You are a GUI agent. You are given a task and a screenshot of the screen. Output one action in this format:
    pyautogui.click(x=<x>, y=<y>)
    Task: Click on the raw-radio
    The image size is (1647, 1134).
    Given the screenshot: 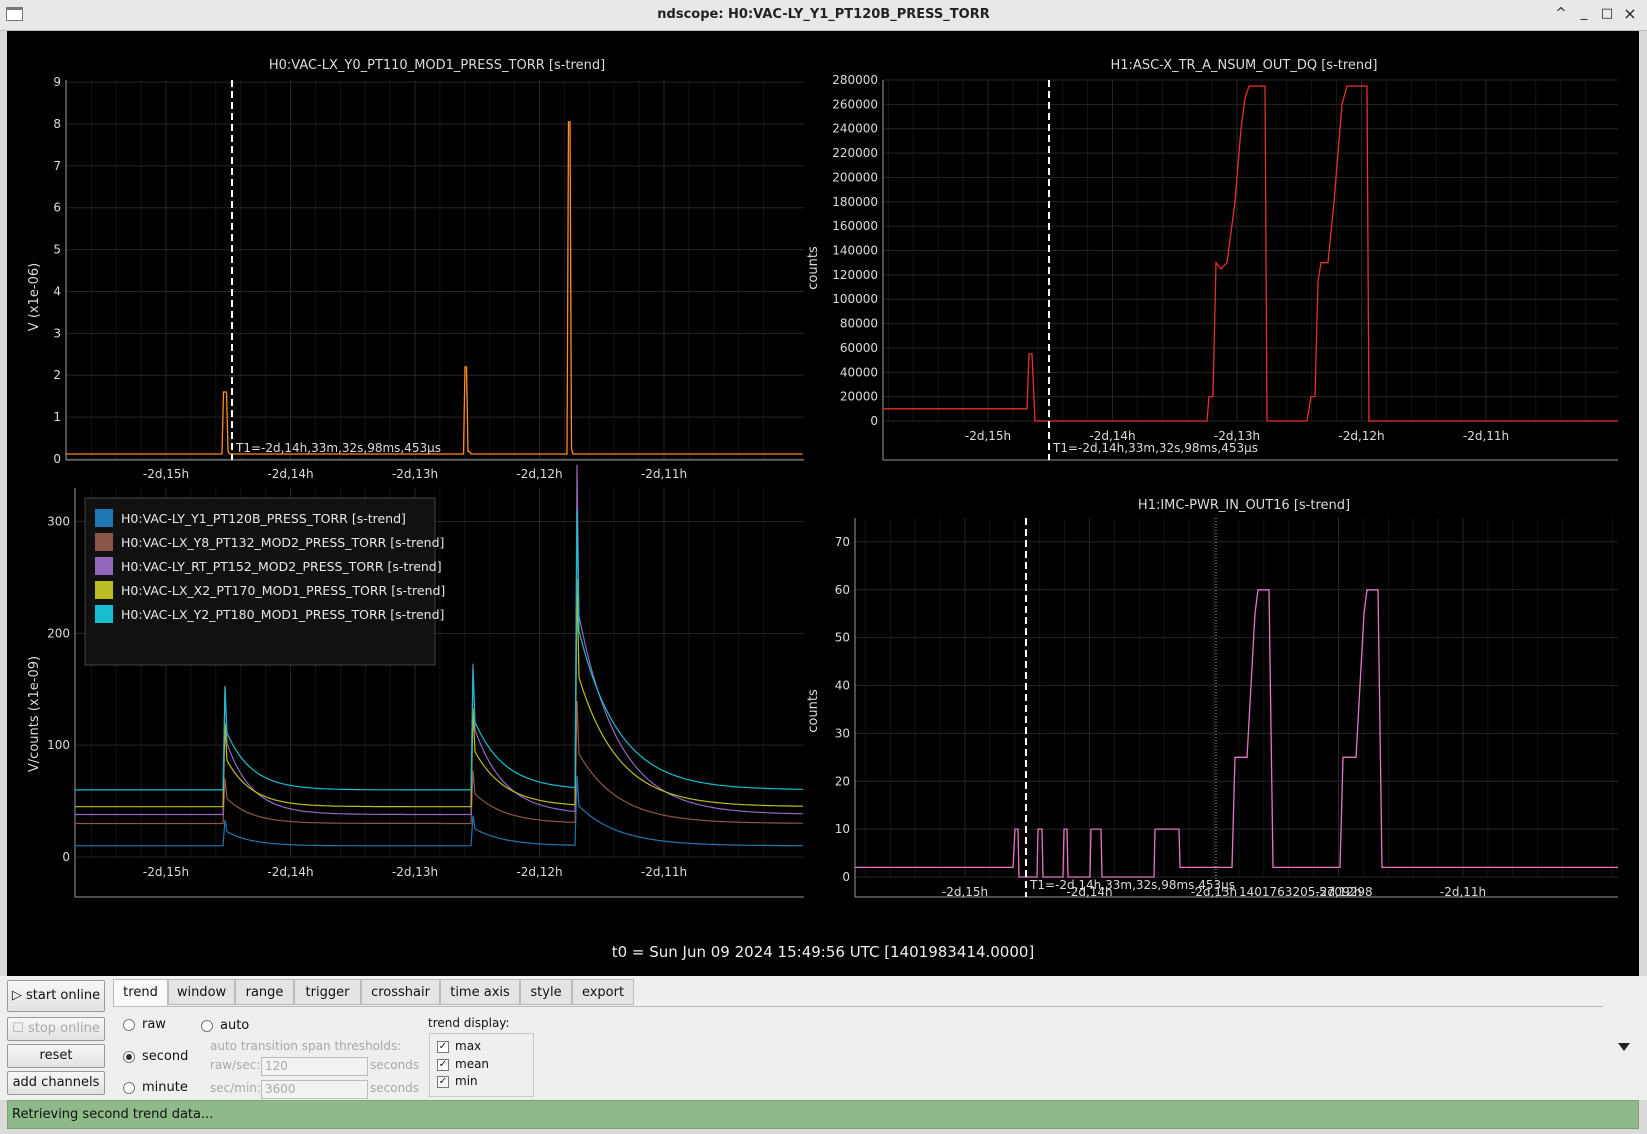 What is the action you would take?
    pyautogui.click(x=129, y=1025)
    